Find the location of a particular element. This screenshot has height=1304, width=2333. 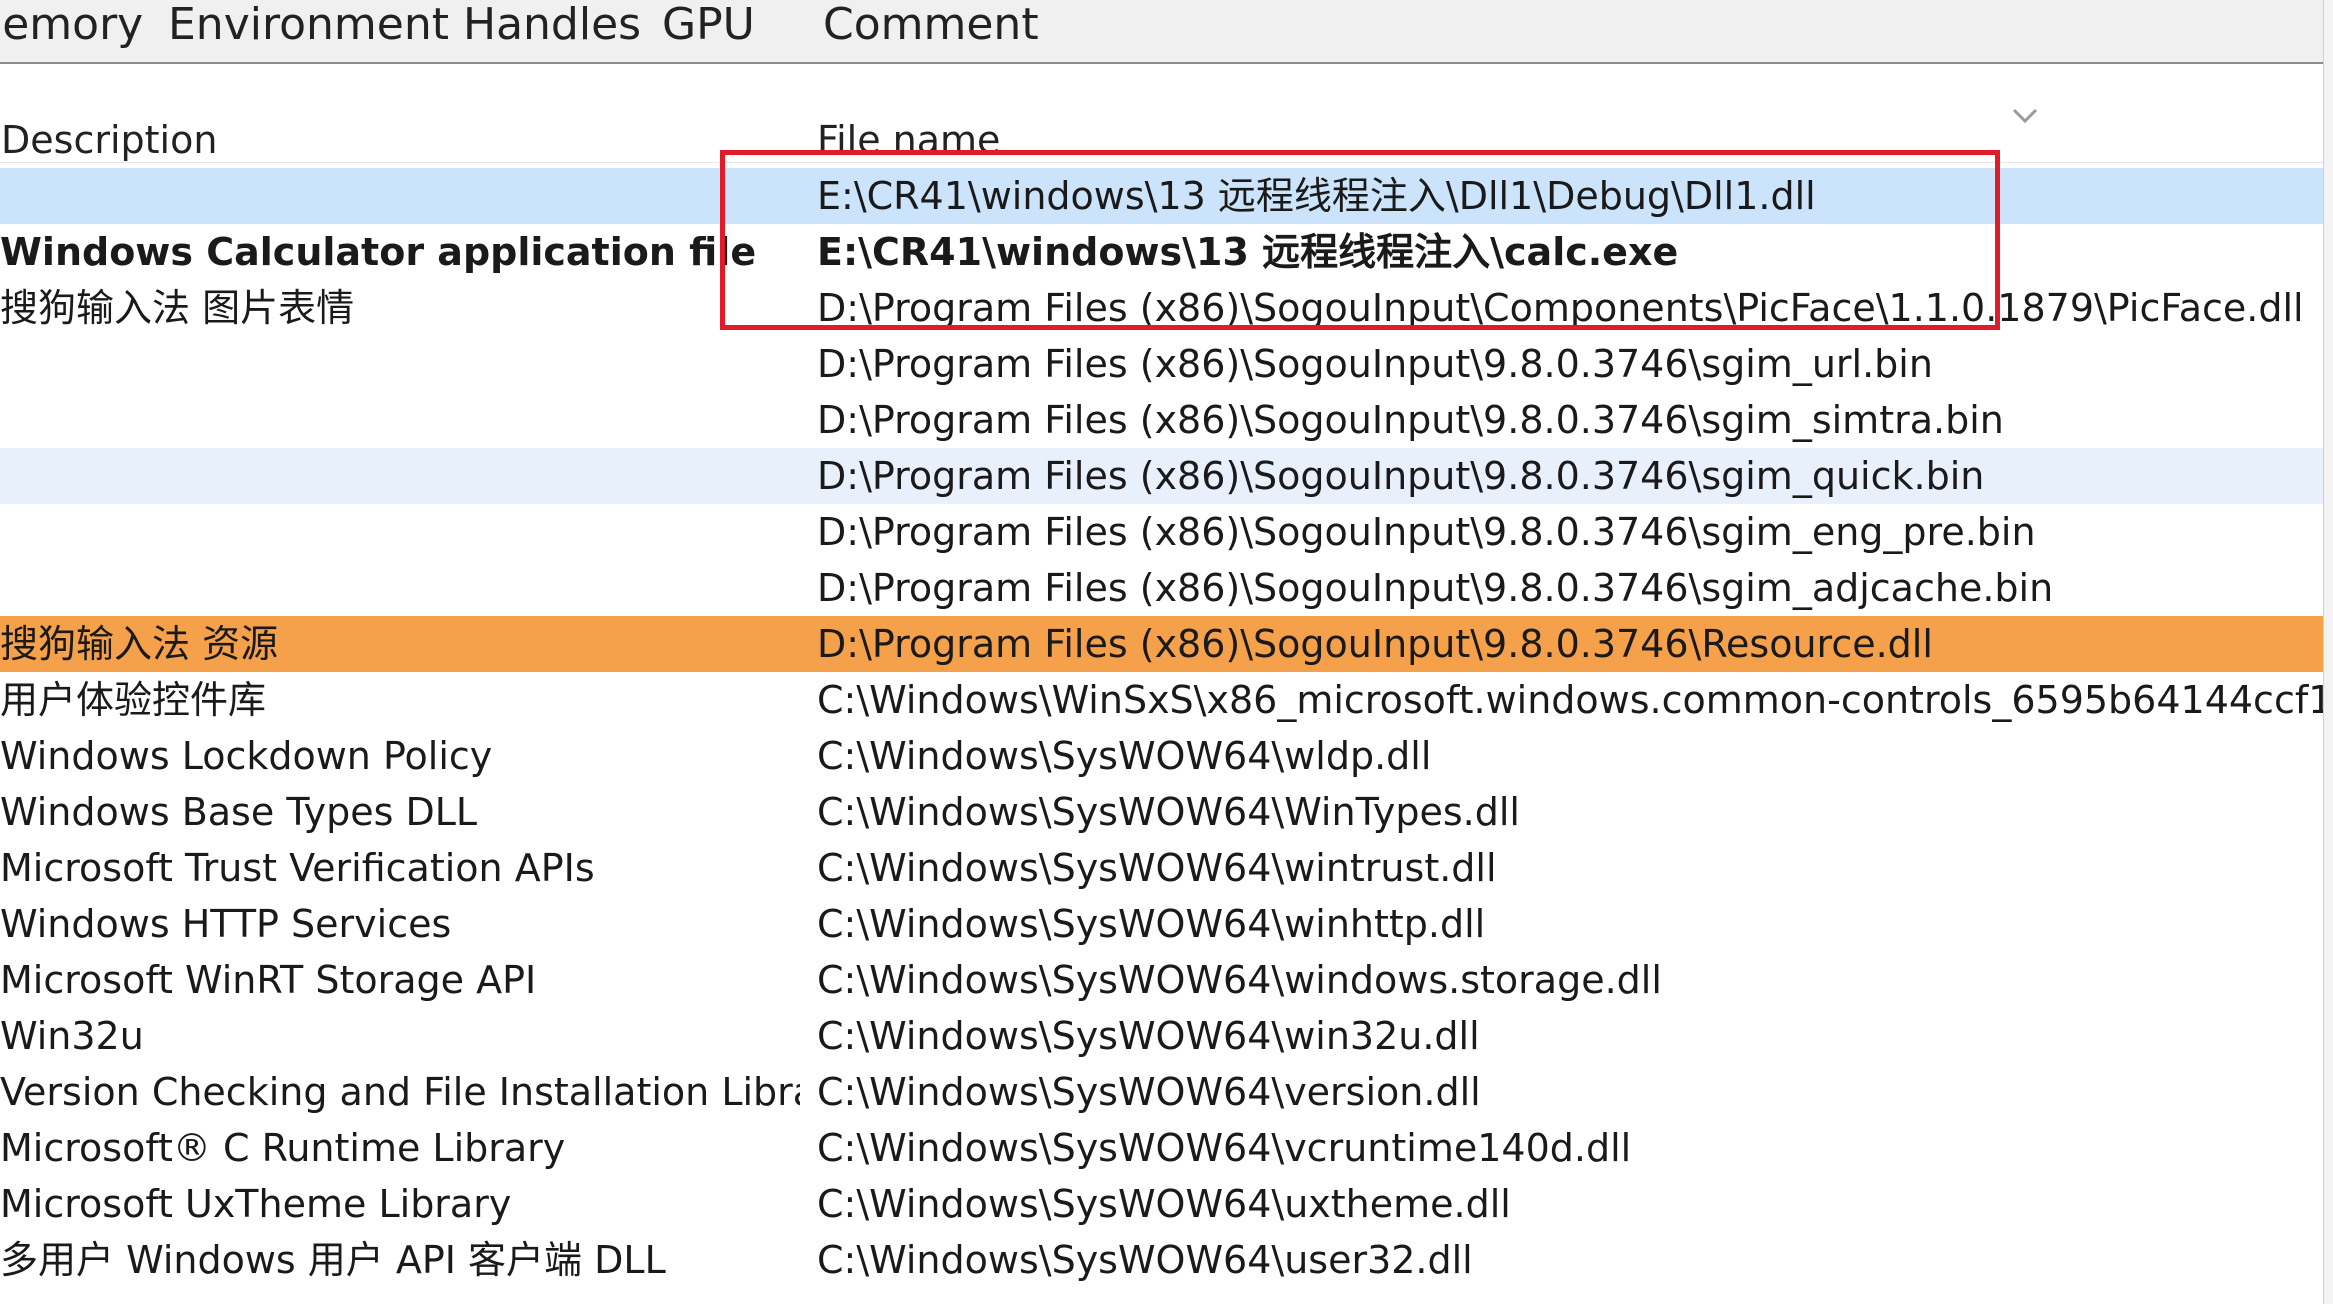

tab-environment: Environment is located at coordinates (308, 28).